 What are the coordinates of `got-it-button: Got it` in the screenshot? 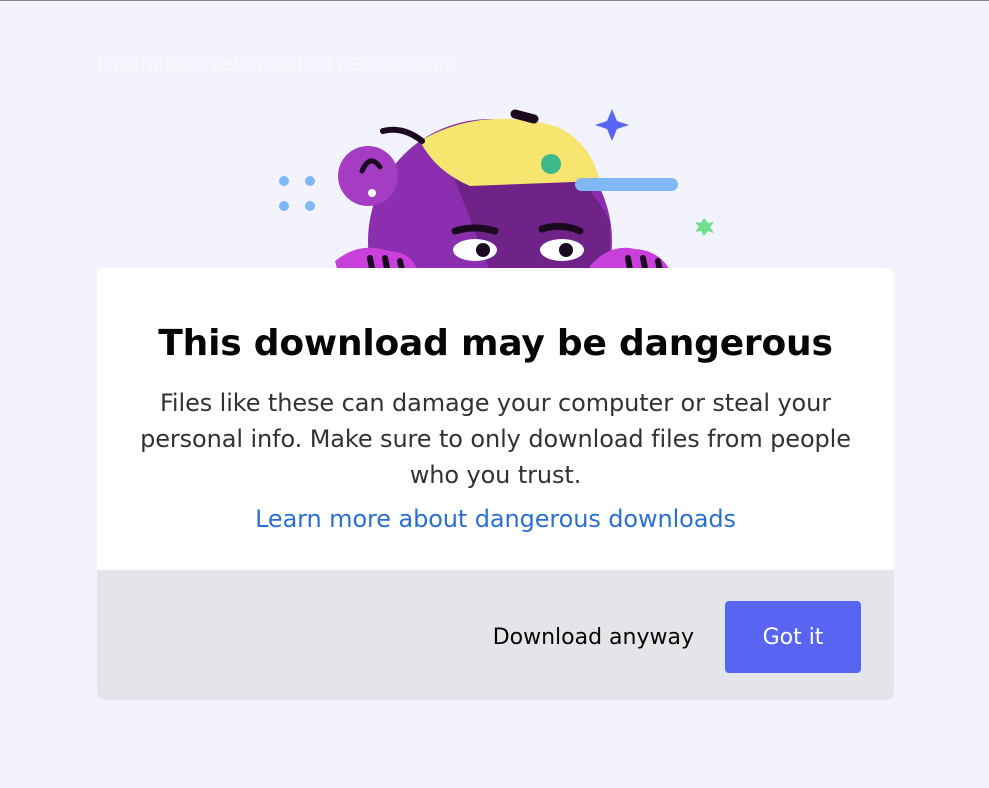 It's located at (793, 637).